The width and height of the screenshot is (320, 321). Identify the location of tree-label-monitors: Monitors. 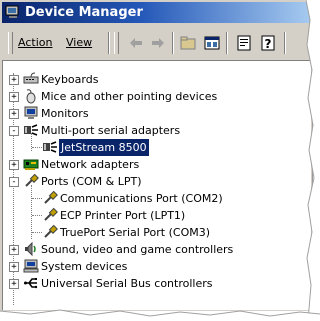
(65, 113).